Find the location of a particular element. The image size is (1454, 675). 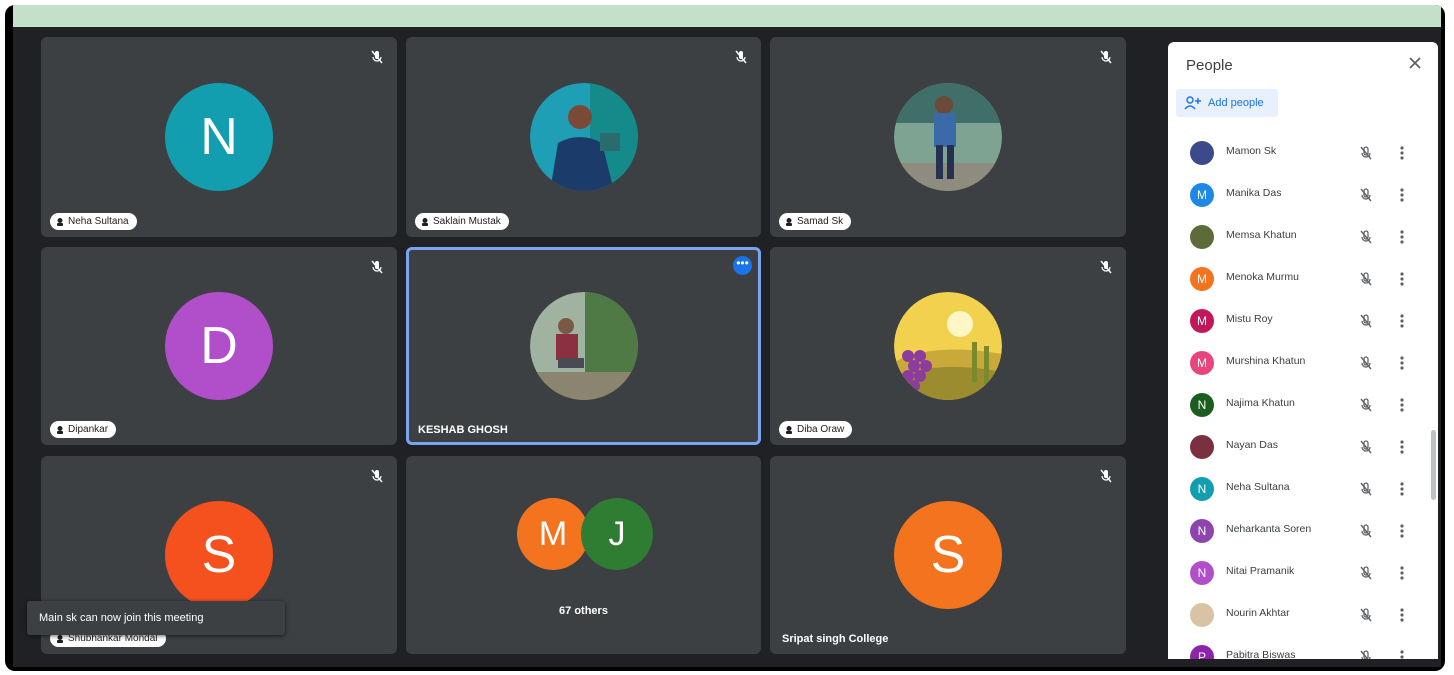

participant-row: Memsa Khatun is located at coordinates (1299, 237).